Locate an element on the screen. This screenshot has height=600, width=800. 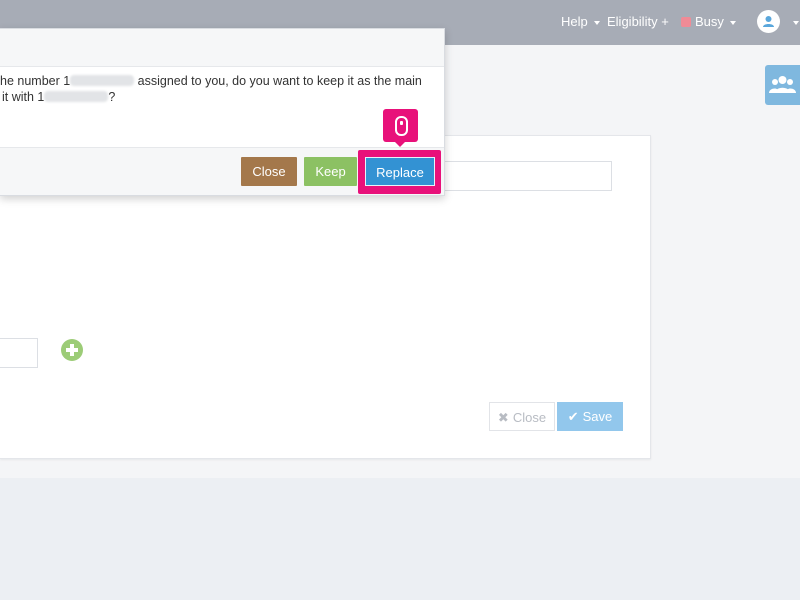
avatar is located at coordinates (768, 21).